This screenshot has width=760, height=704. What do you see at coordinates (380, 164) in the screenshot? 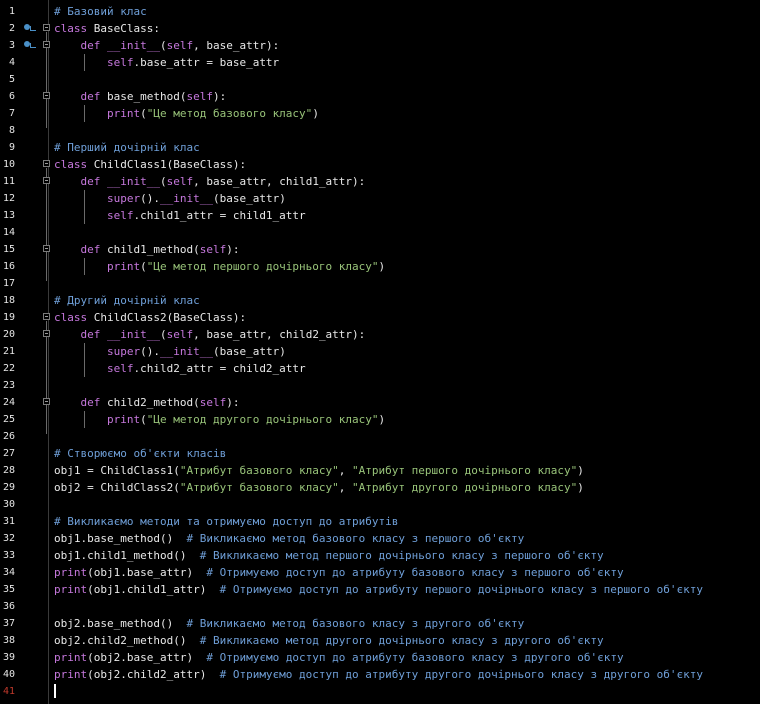
I see `code-line: 10 class ChildClass1(BaseClass):` at bounding box center [380, 164].